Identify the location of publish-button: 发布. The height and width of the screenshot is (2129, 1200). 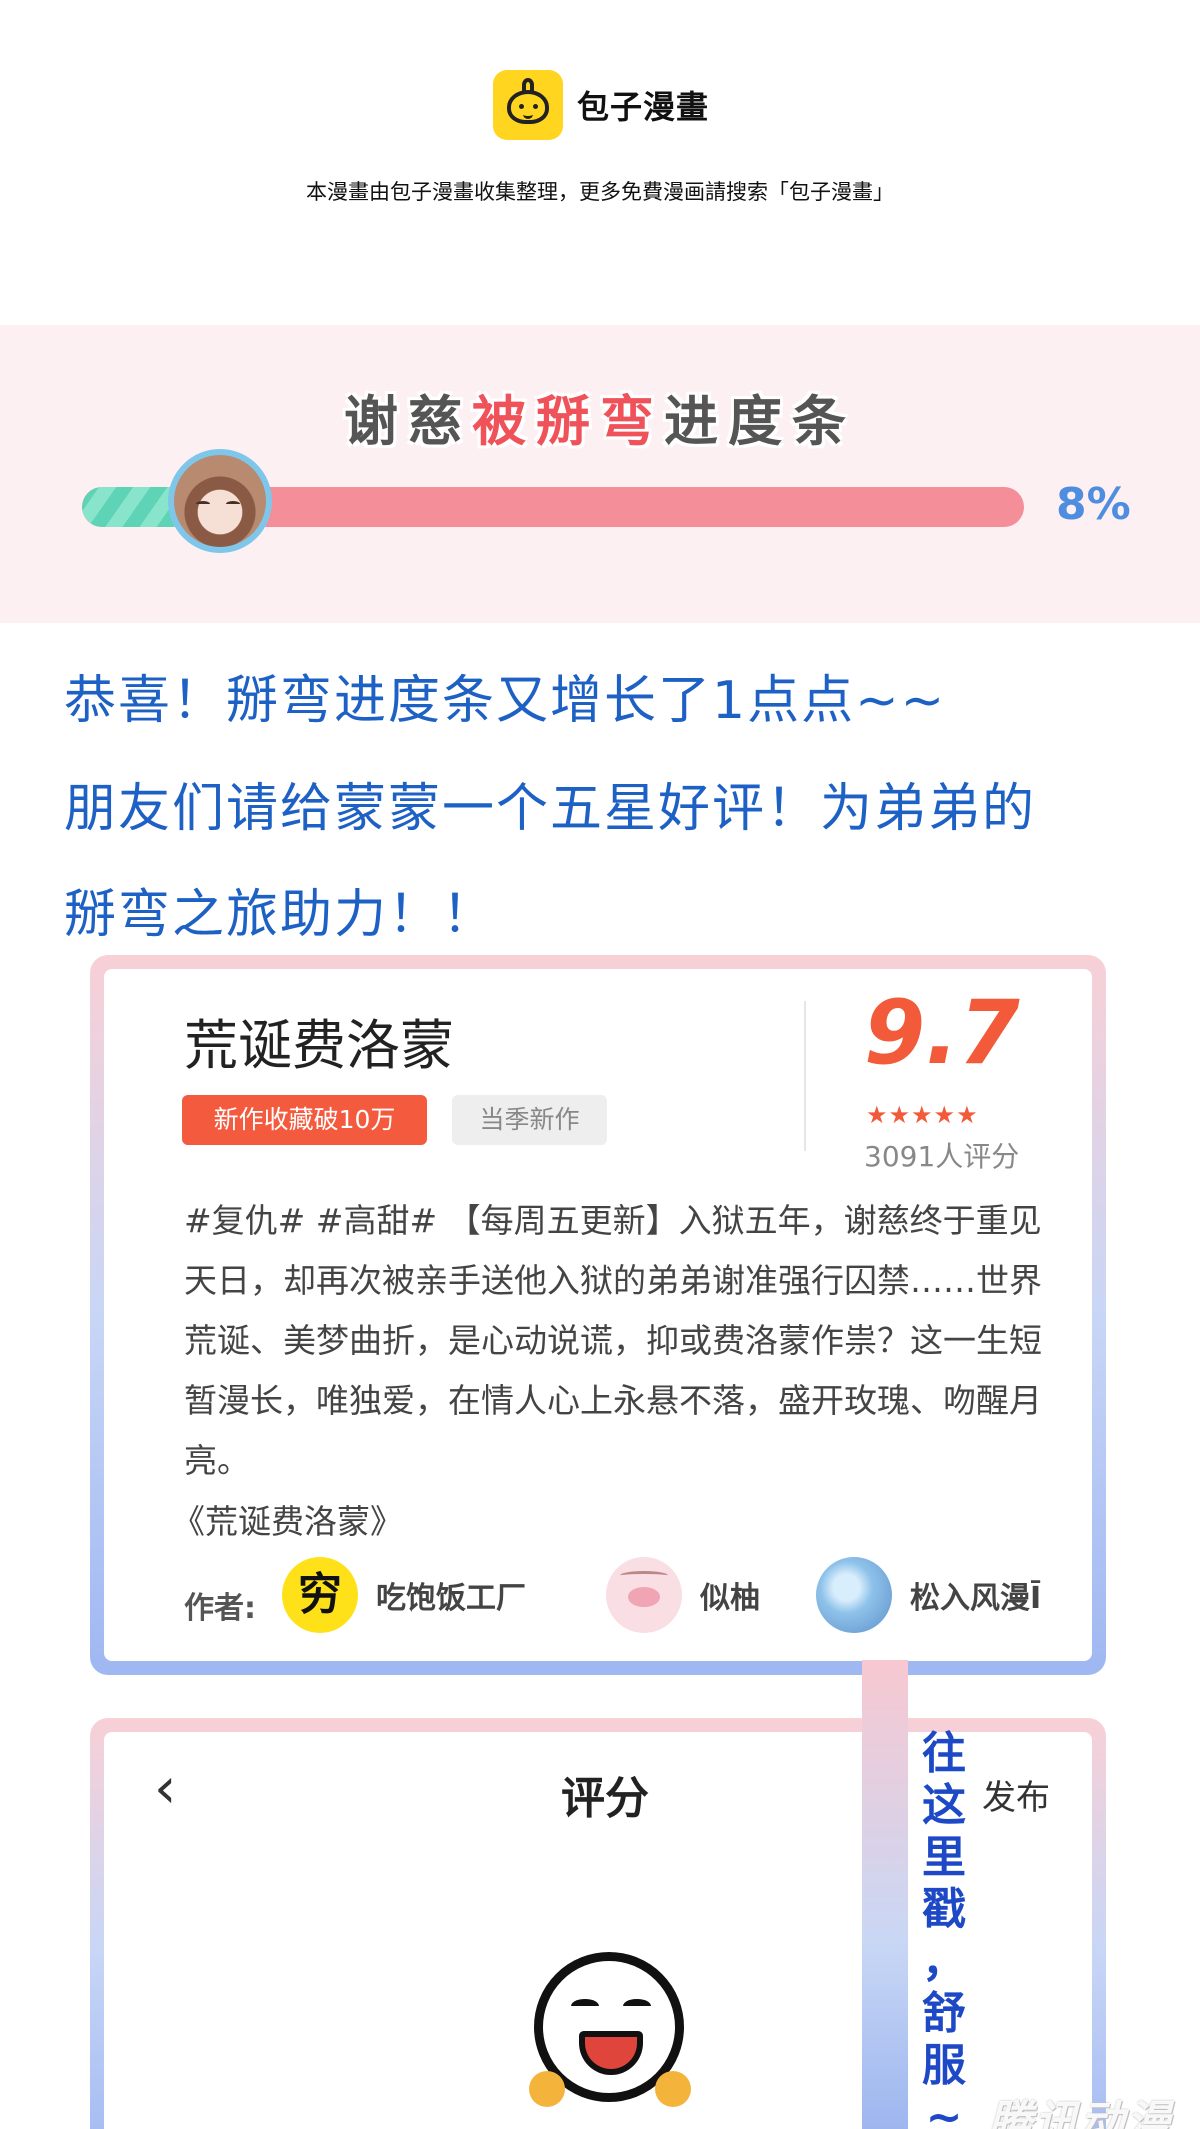
(1016, 1794).